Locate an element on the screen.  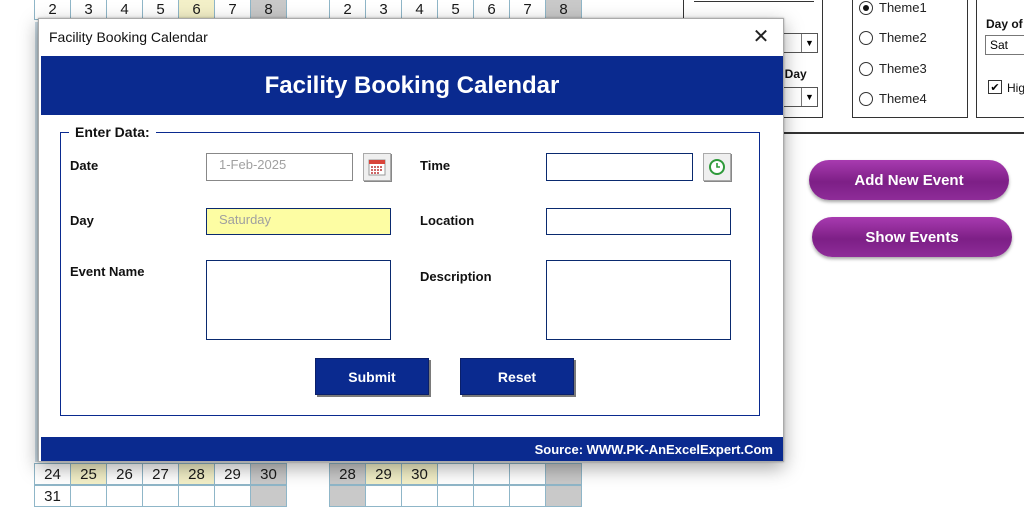
date-label: Date is located at coordinates (84, 165).